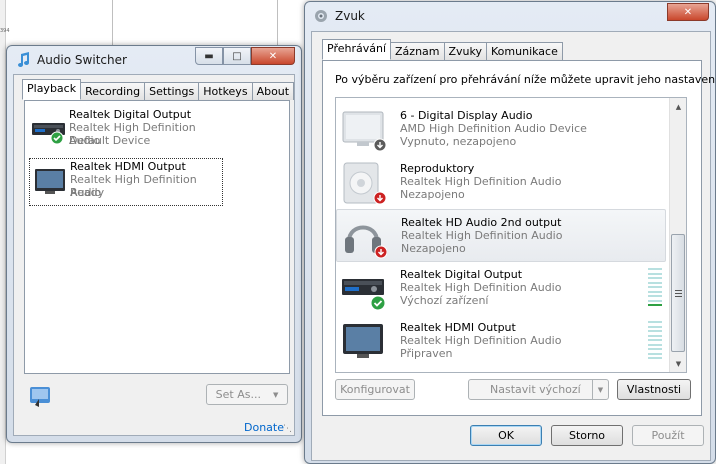 The image size is (716, 464). I want to click on cancel-button: Storno, so click(587, 435).